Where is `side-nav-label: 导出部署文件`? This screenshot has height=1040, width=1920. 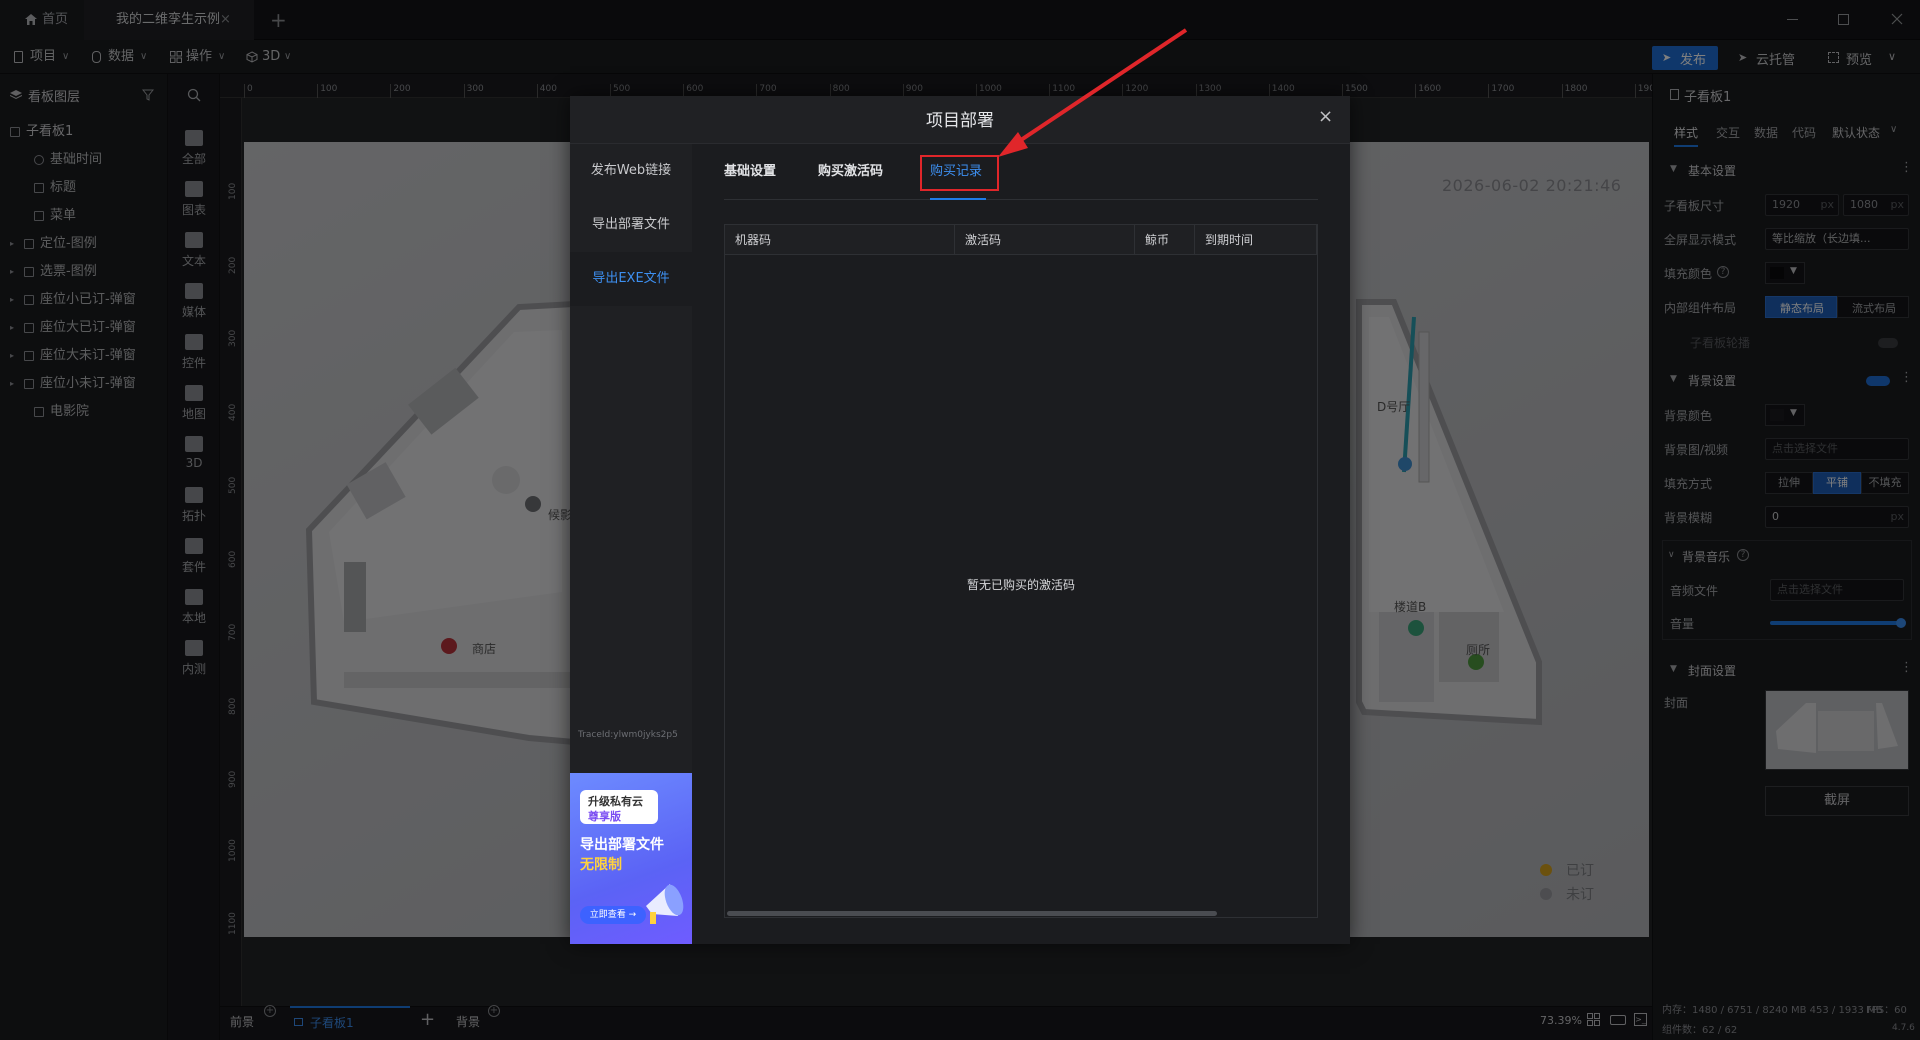
side-nav-label: 导出部署文件 is located at coordinates (630, 224).